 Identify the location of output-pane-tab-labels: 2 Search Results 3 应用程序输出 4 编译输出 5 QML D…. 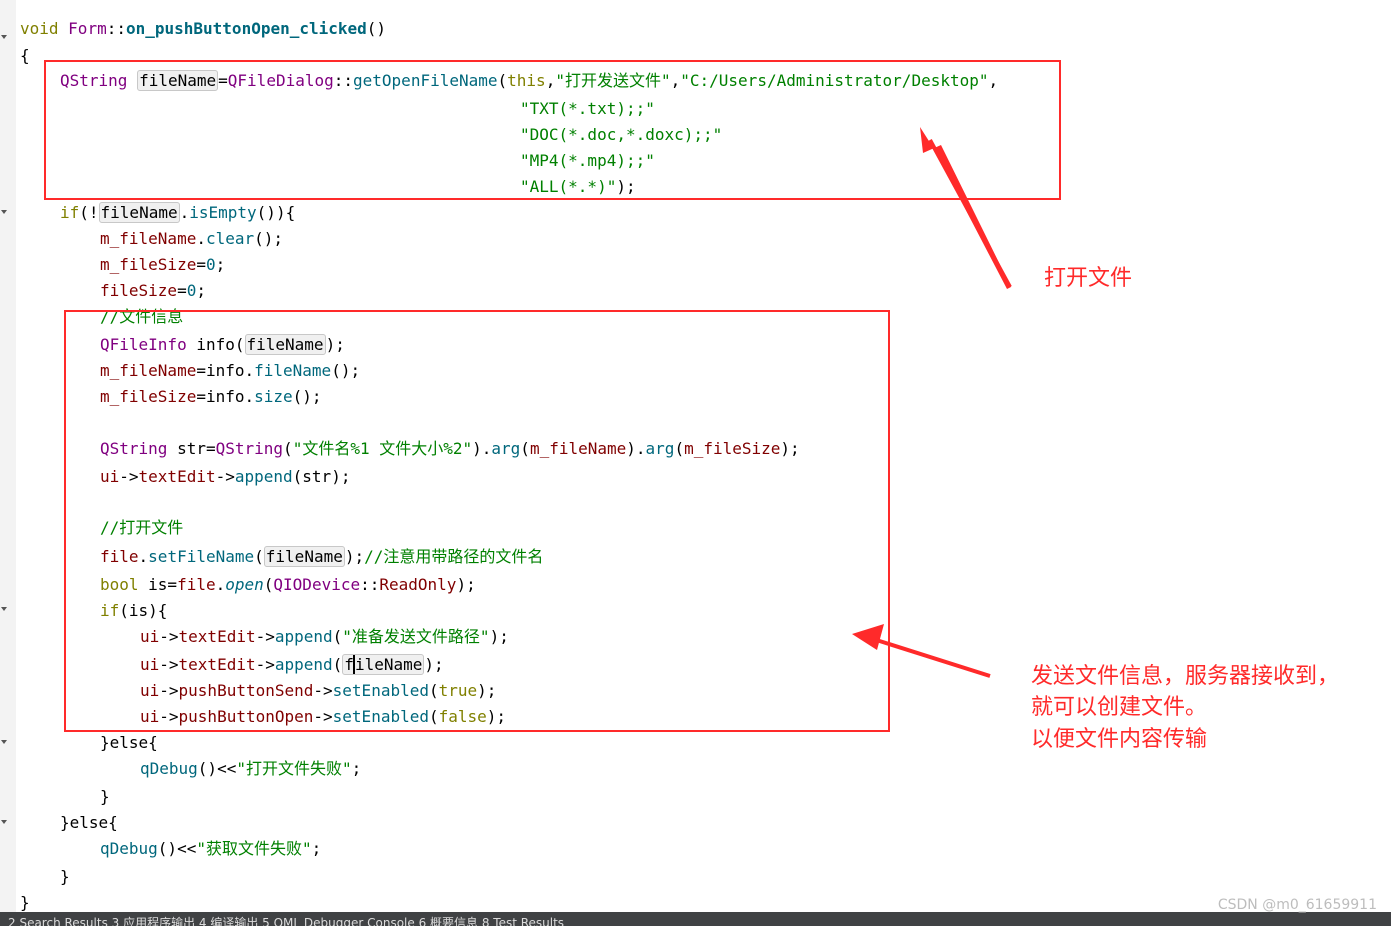
(282, 921).